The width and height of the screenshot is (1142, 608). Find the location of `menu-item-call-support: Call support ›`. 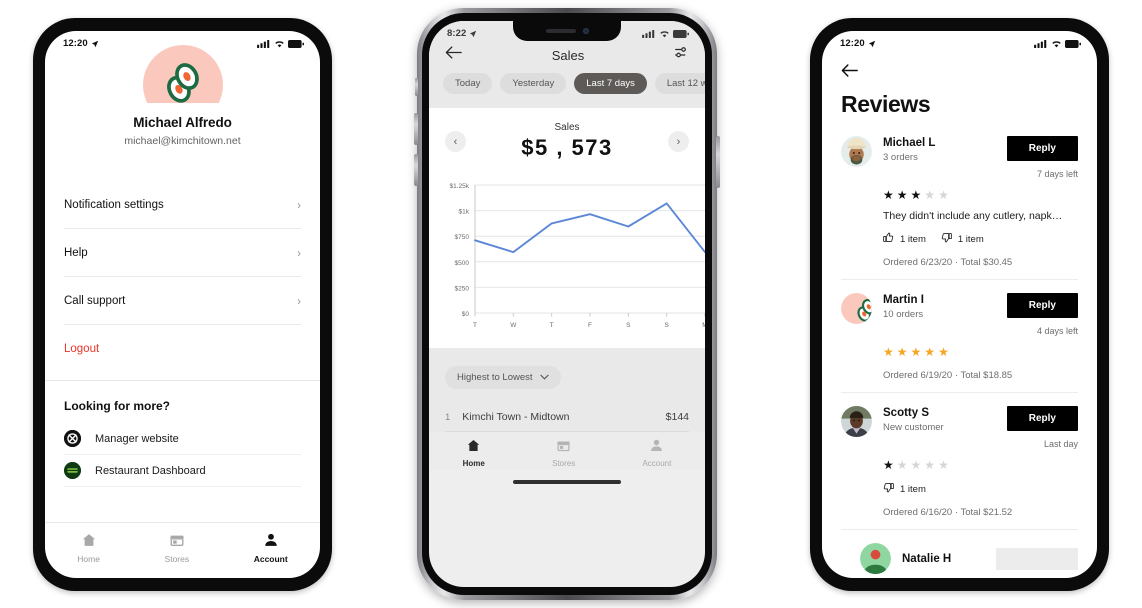

menu-item-call-support: Call support › is located at coordinates (182, 301).